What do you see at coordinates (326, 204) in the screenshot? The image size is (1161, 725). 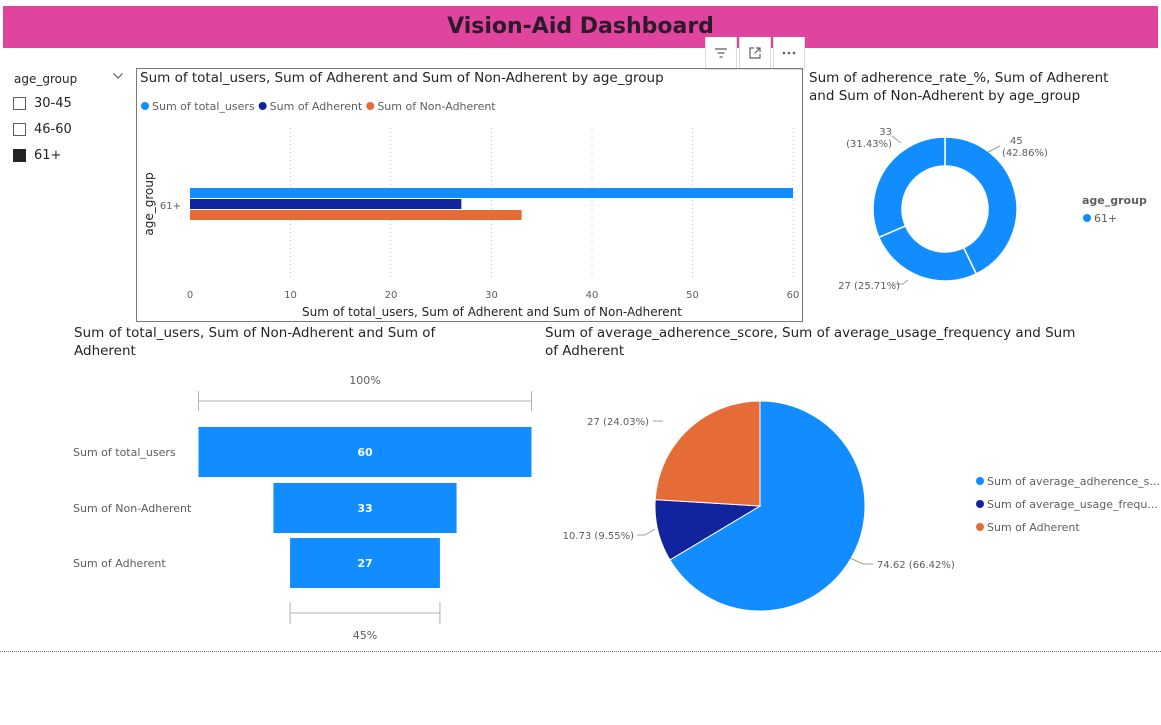 I see `bar-sum-of-adherent` at bounding box center [326, 204].